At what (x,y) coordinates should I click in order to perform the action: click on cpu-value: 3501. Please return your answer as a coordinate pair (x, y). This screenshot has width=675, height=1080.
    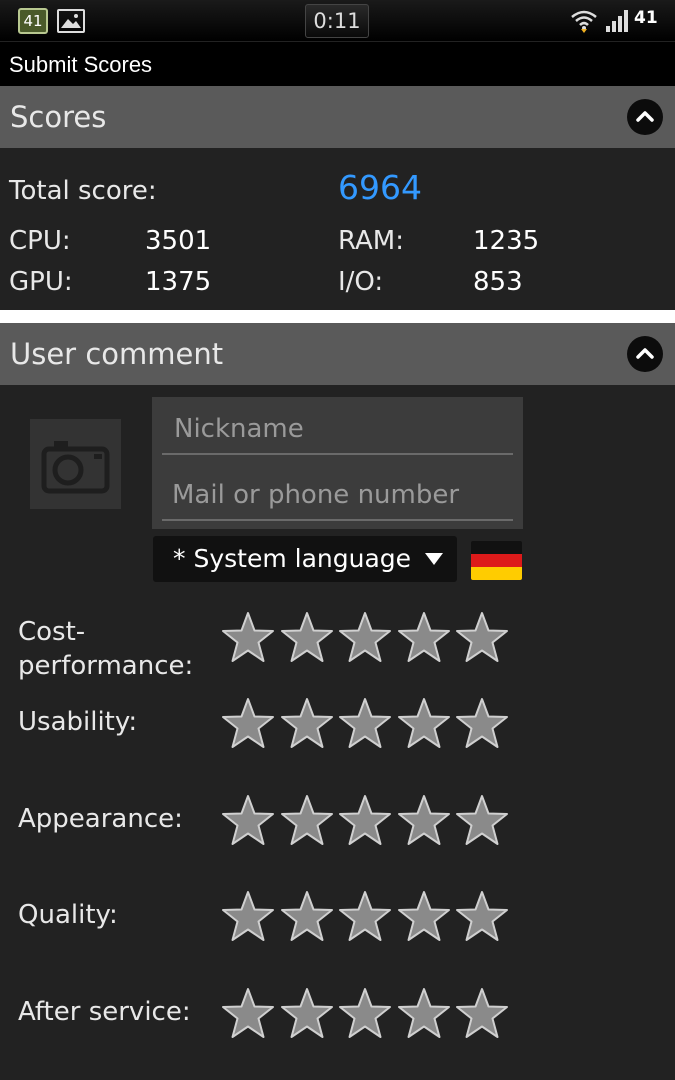
    Looking at the image, I should click on (178, 241).